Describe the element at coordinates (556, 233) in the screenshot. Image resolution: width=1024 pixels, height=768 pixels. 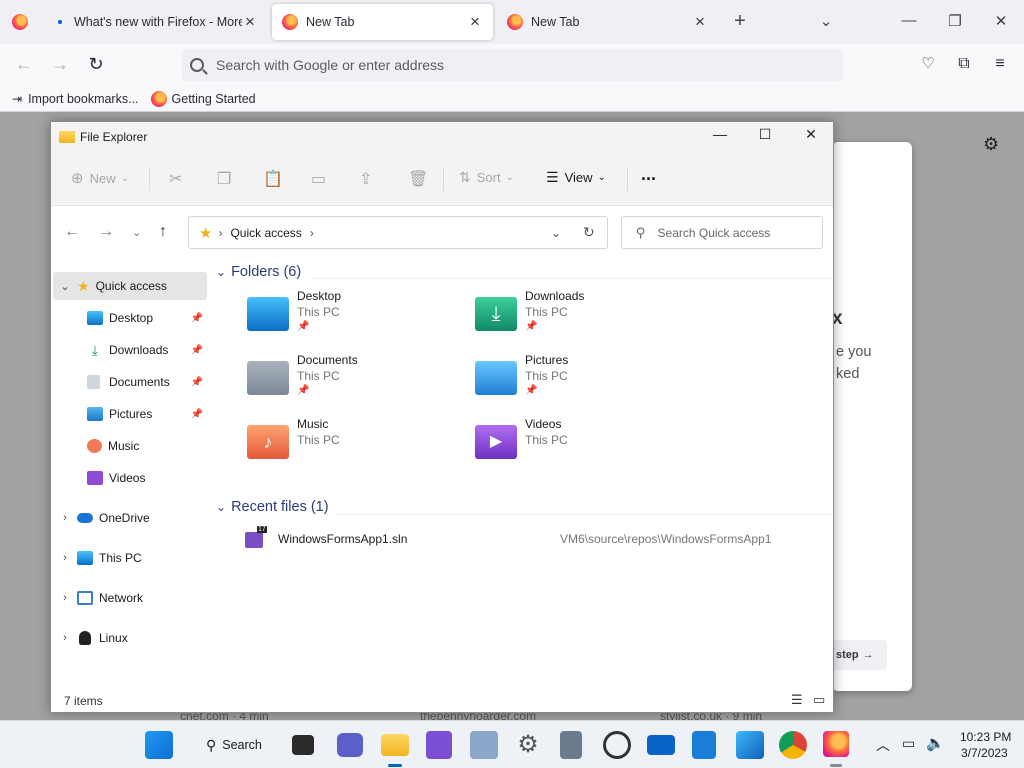
I see `address-dropdown-icon: ⌄` at that location.